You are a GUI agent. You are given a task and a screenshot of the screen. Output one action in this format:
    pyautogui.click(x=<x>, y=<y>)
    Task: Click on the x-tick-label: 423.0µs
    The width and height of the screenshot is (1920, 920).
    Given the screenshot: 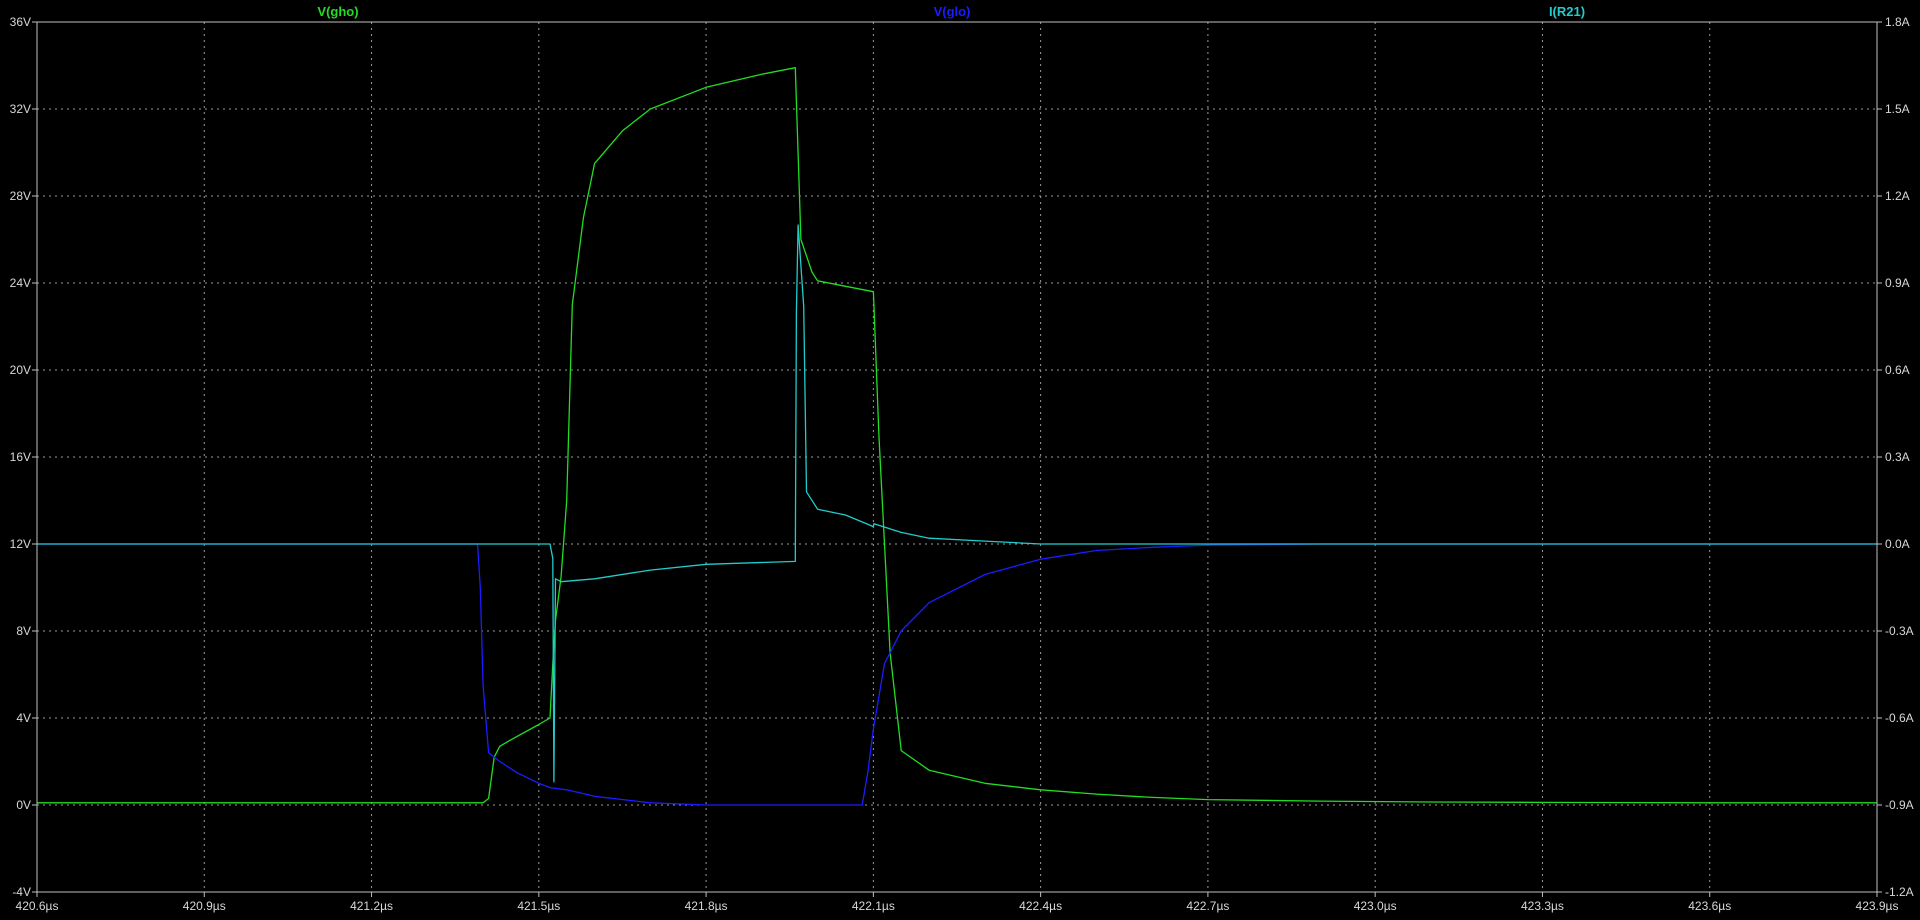 What is the action you would take?
    pyautogui.click(x=1375, y=906)
    